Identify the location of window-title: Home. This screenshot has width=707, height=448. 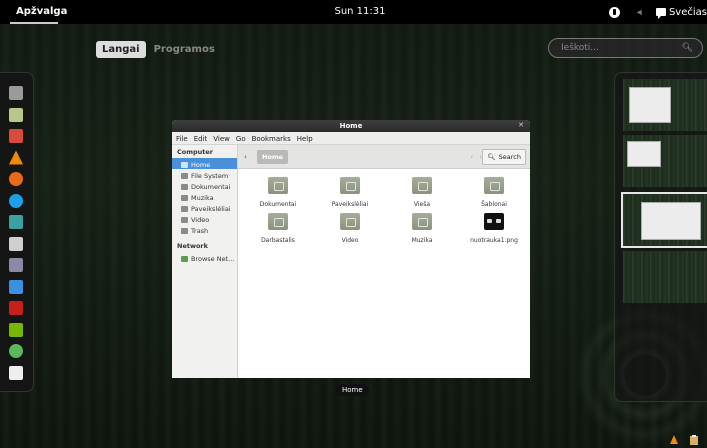
(351, 126).